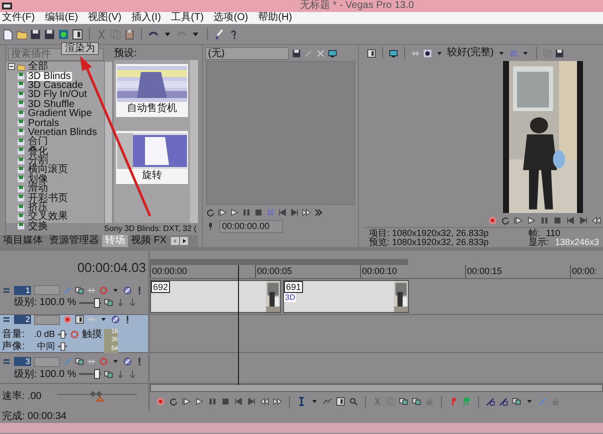  What do you see at coordinates (45, 346) in the screenshot?
I see `pan-value: 中间` at bounding box center [45, 346].